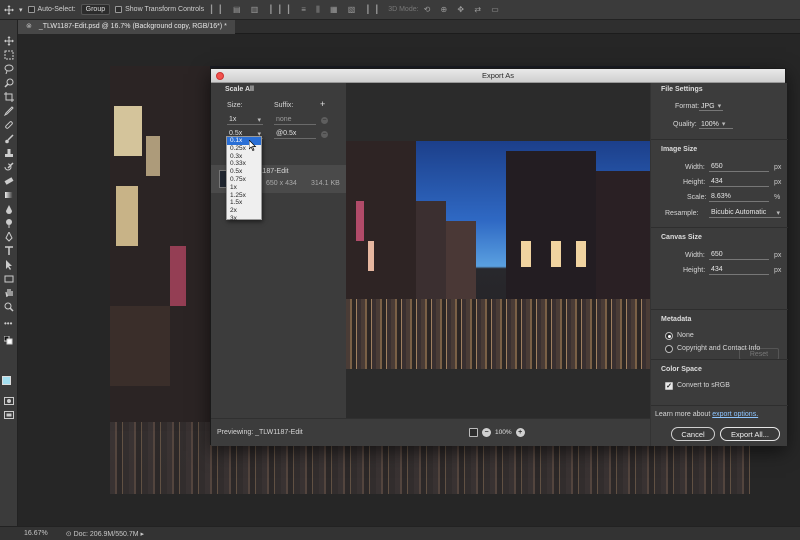 This screenshot has width=800, height=540. What do you see at coordinates (165, 9) in the screenshot?
I see `transform-controls-label: Show Transform Controls` at bounding box center [165, 9].